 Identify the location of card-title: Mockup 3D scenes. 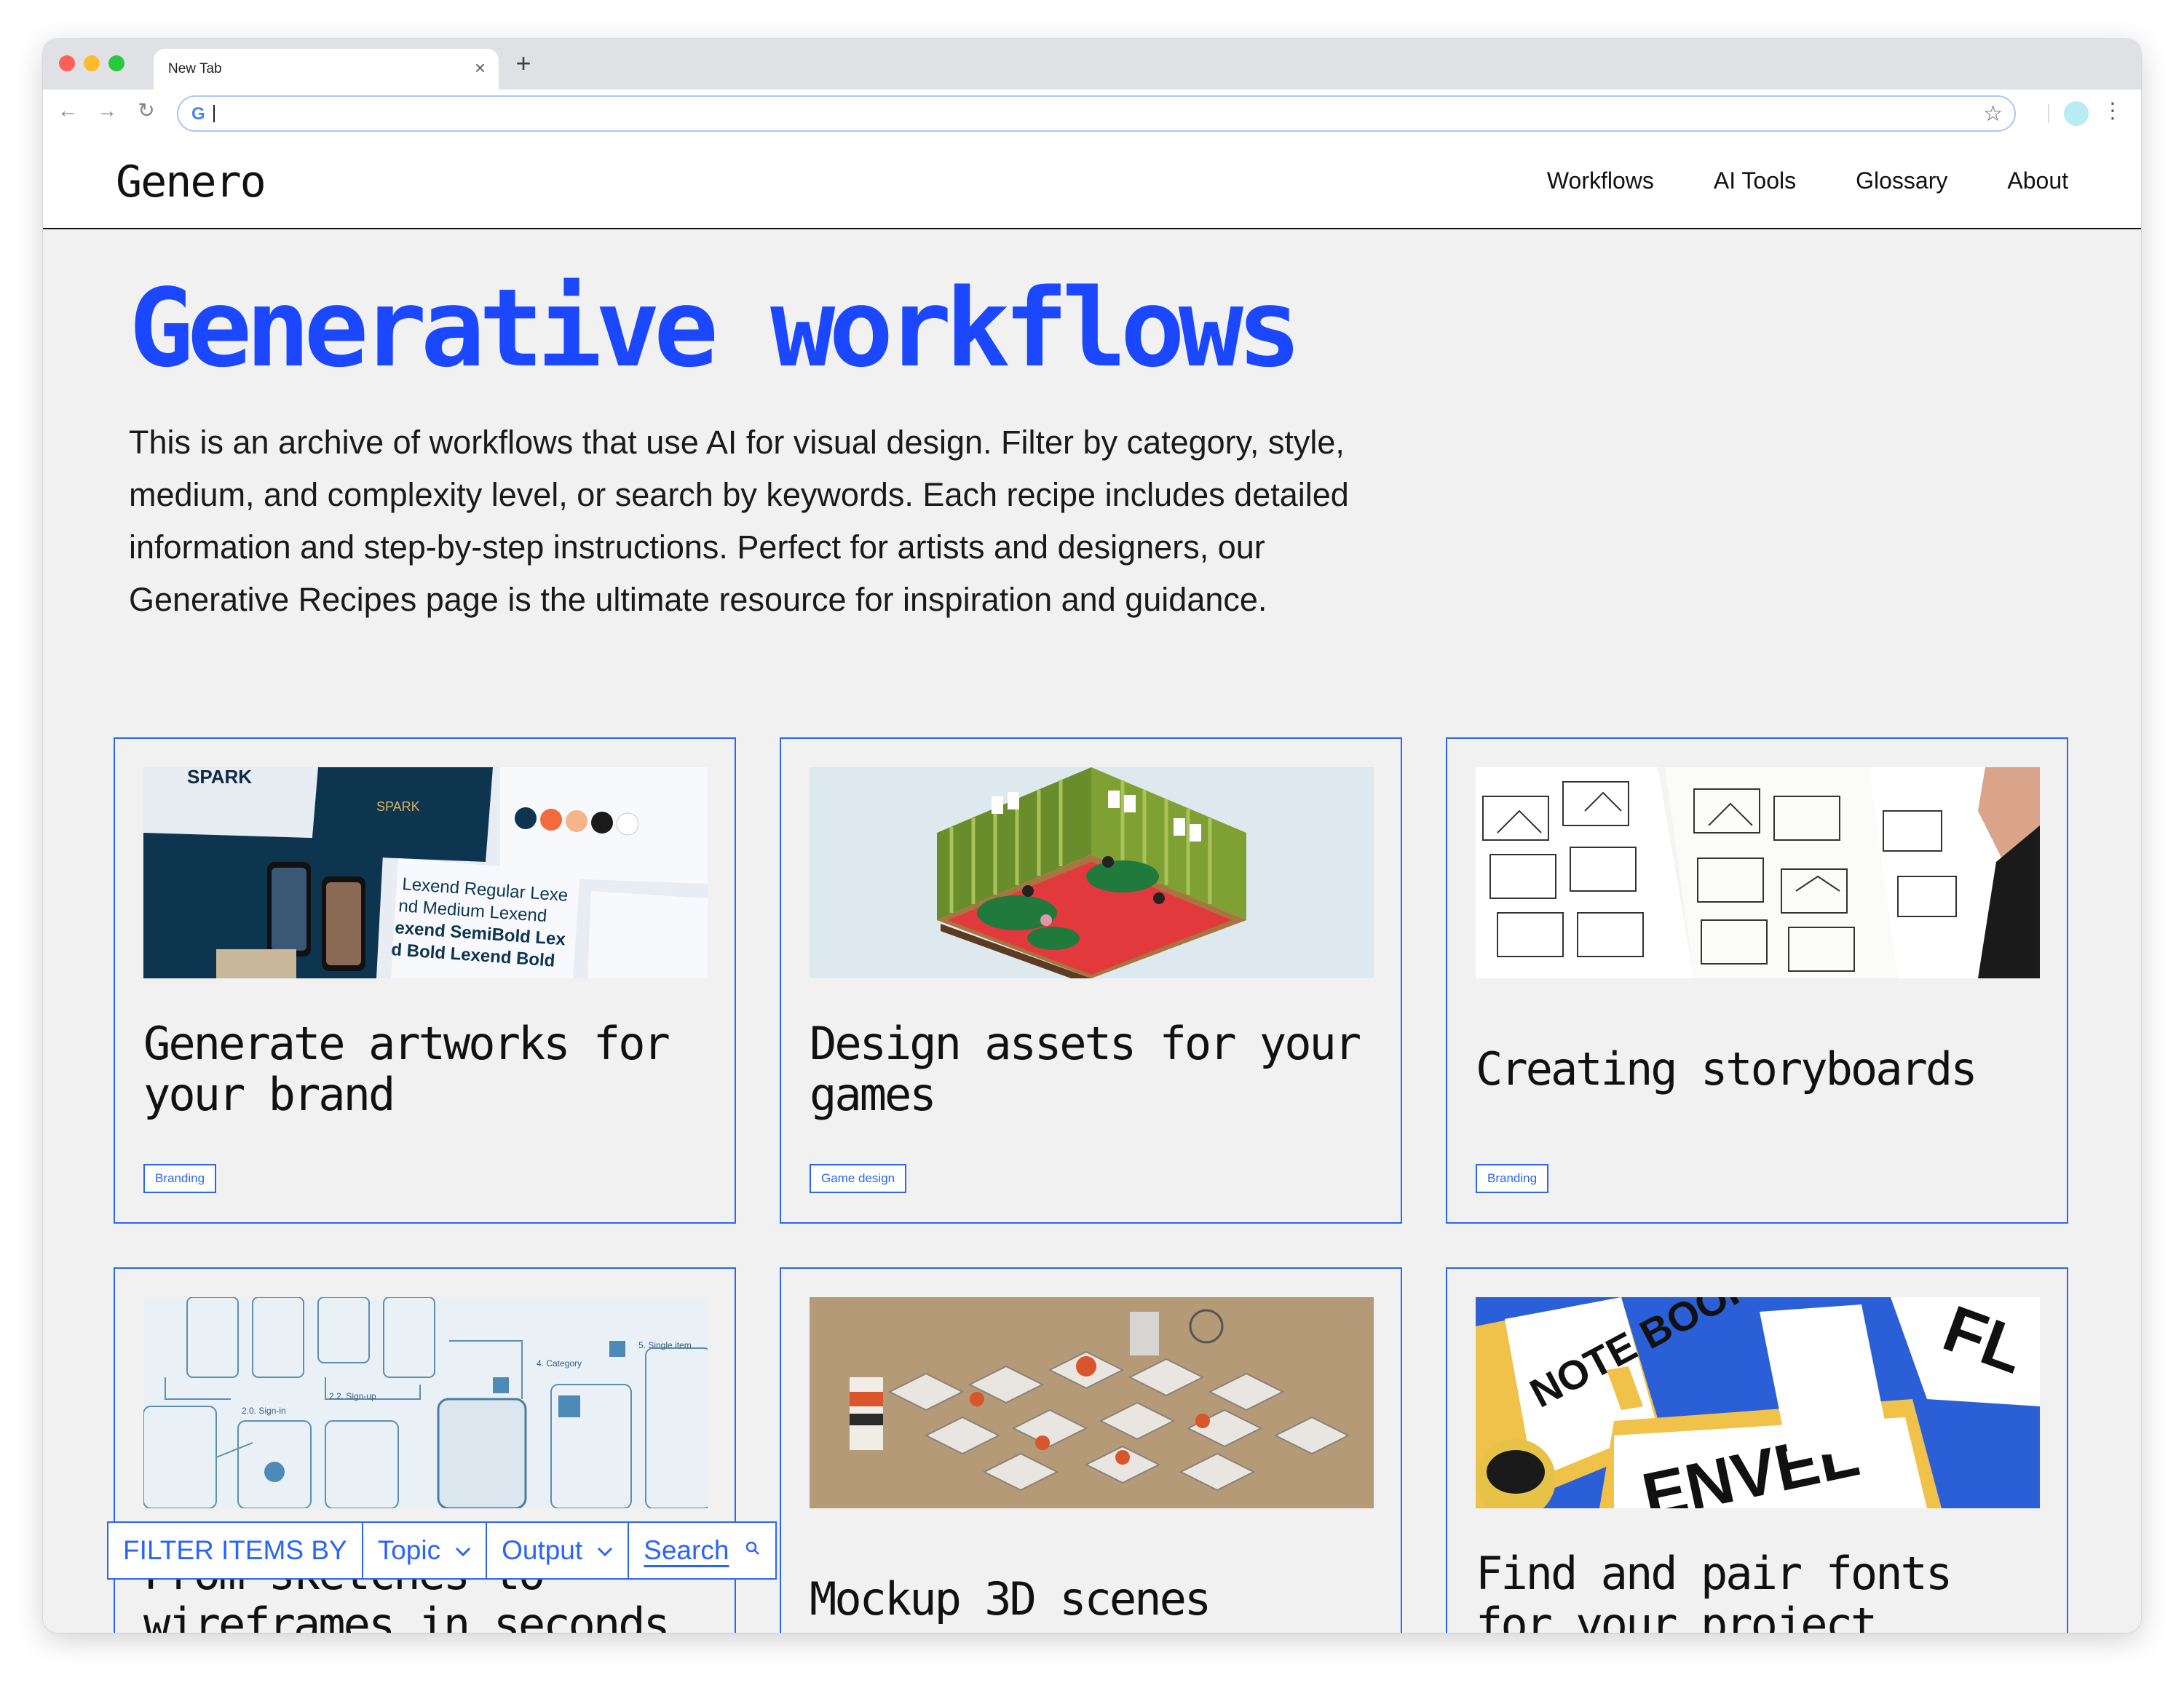
(1010, 1598).